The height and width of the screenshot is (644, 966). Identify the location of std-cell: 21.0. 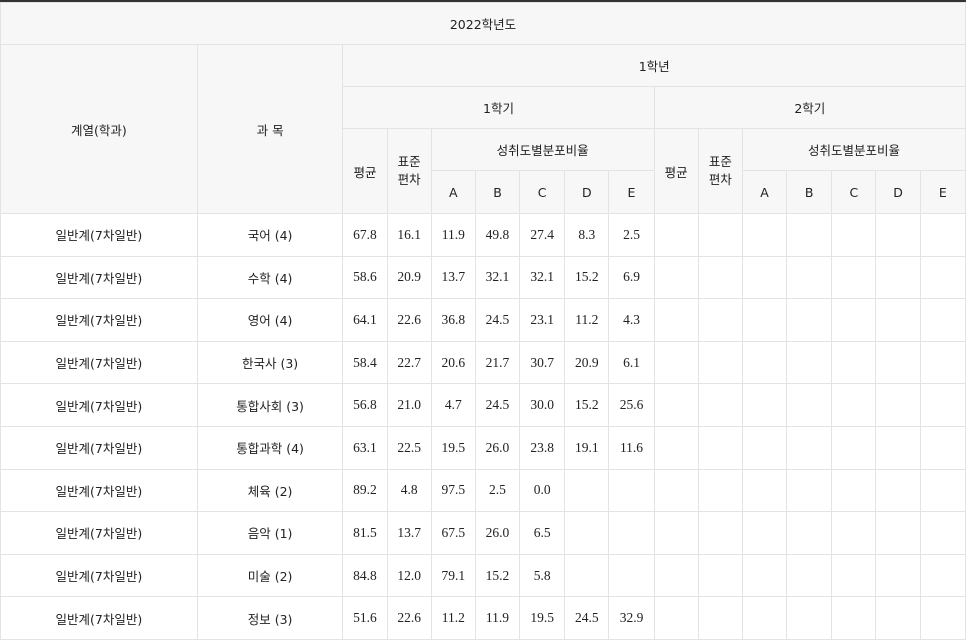
(409, 405).